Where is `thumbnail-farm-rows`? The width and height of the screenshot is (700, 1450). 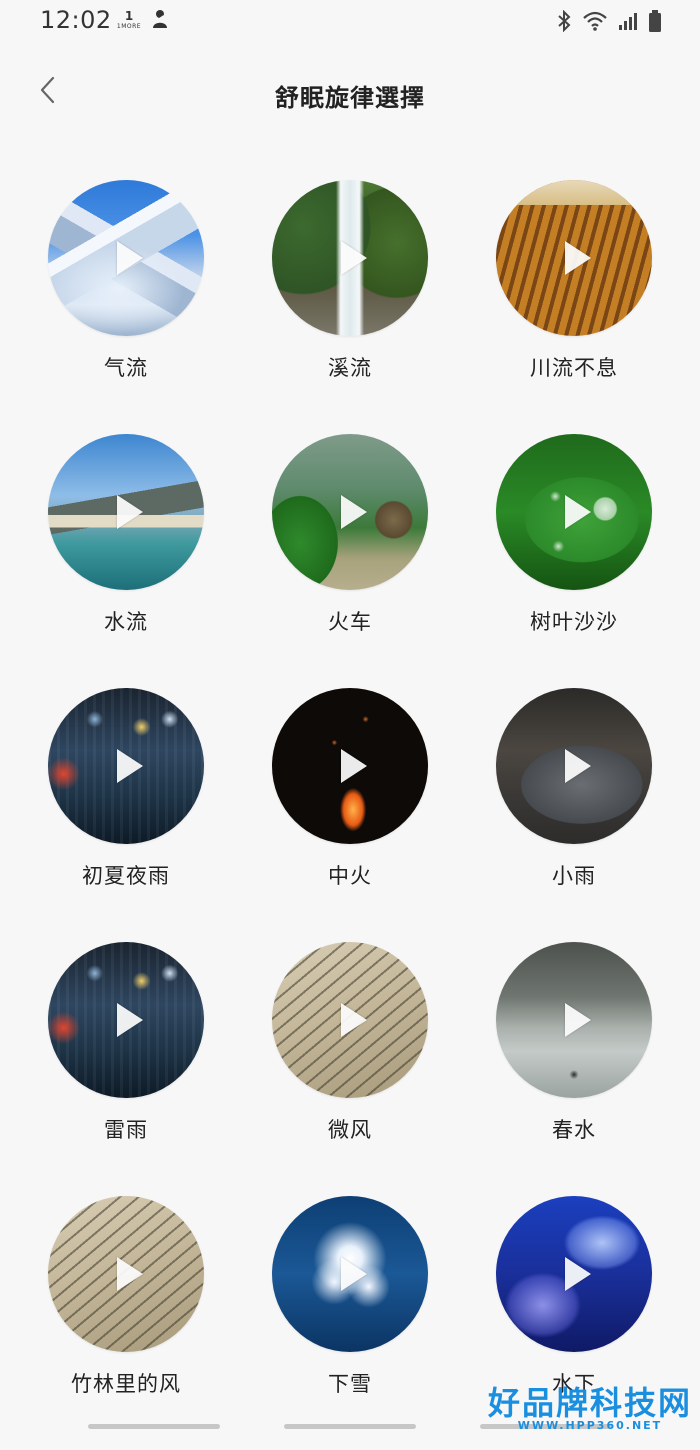
thumbnail-farm-rows is located at coordinates (574, 258).